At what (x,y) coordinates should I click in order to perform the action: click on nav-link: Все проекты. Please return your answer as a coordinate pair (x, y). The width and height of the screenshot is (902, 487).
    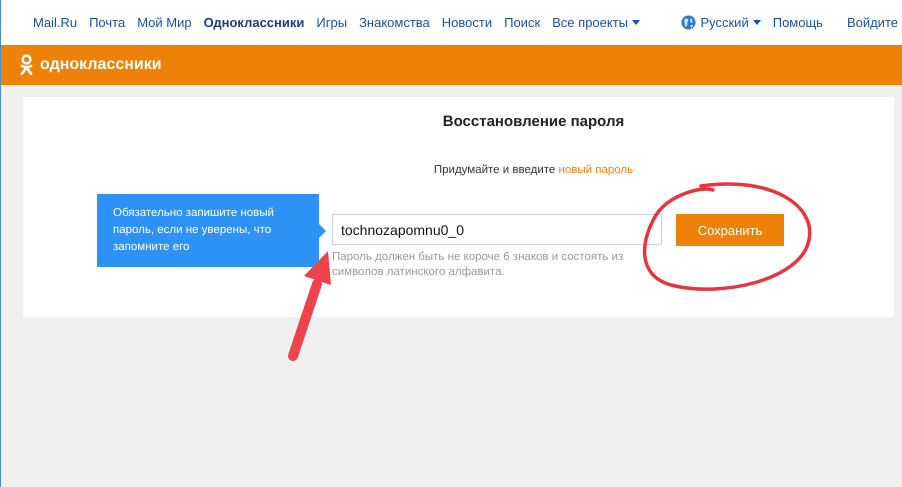
    Looking at the image, I should click on (596, 22).